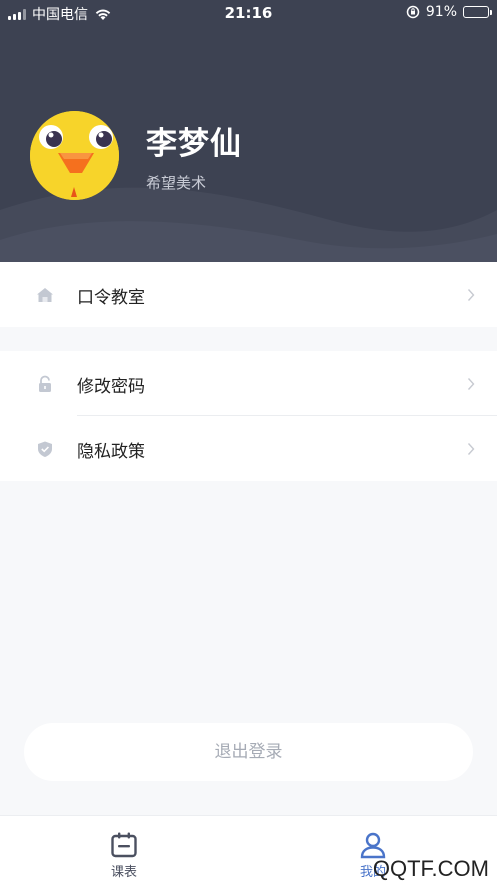 This screenshot has width=497, height=883. I want to click on menu-item-change-password: 修改密码, so click(248, 383).